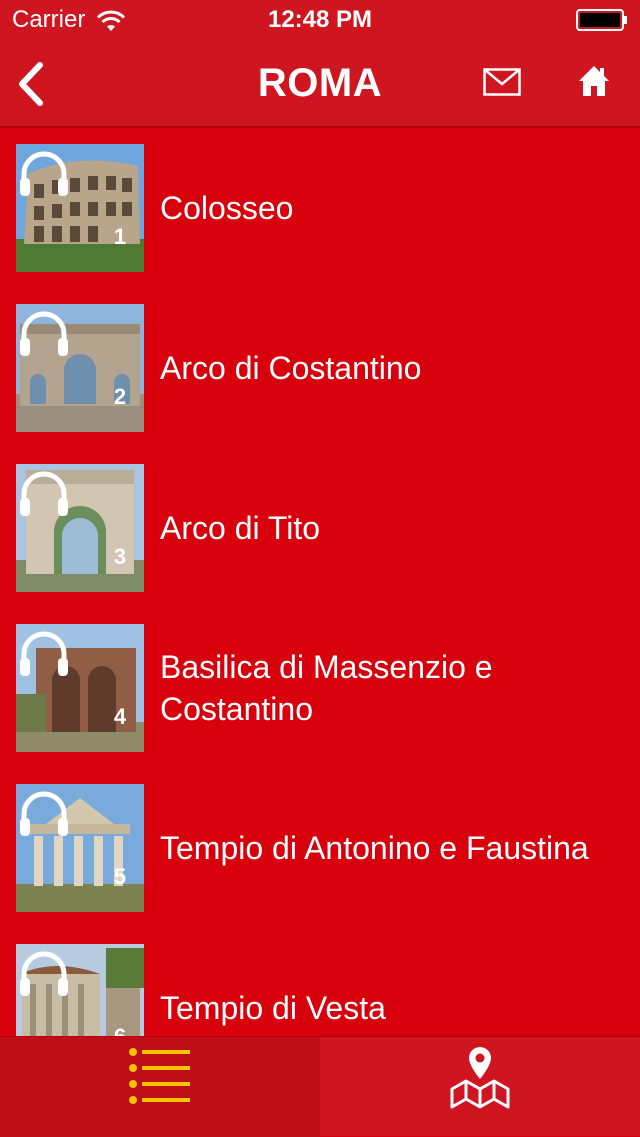  I want to click on list-item: 6 Tempio di Vesta, so click(320, 982).